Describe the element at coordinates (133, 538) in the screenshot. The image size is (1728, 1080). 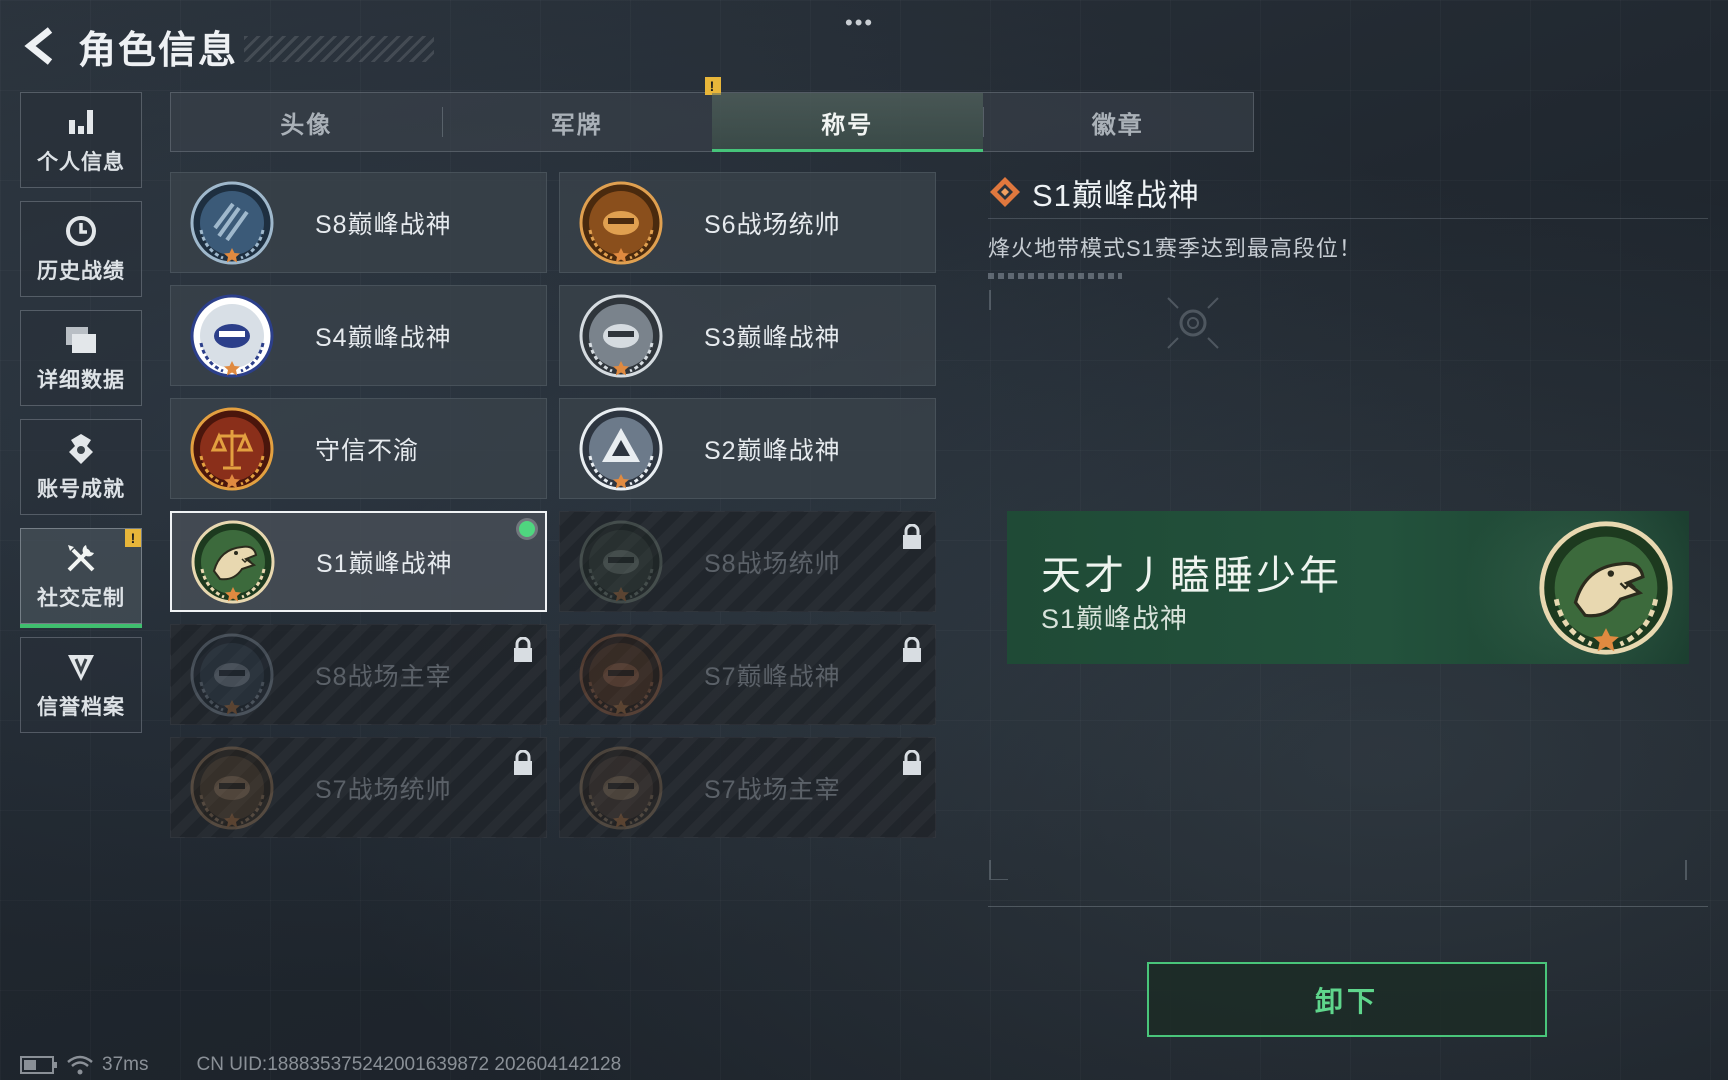
I see `warning-badge: !` at that location.